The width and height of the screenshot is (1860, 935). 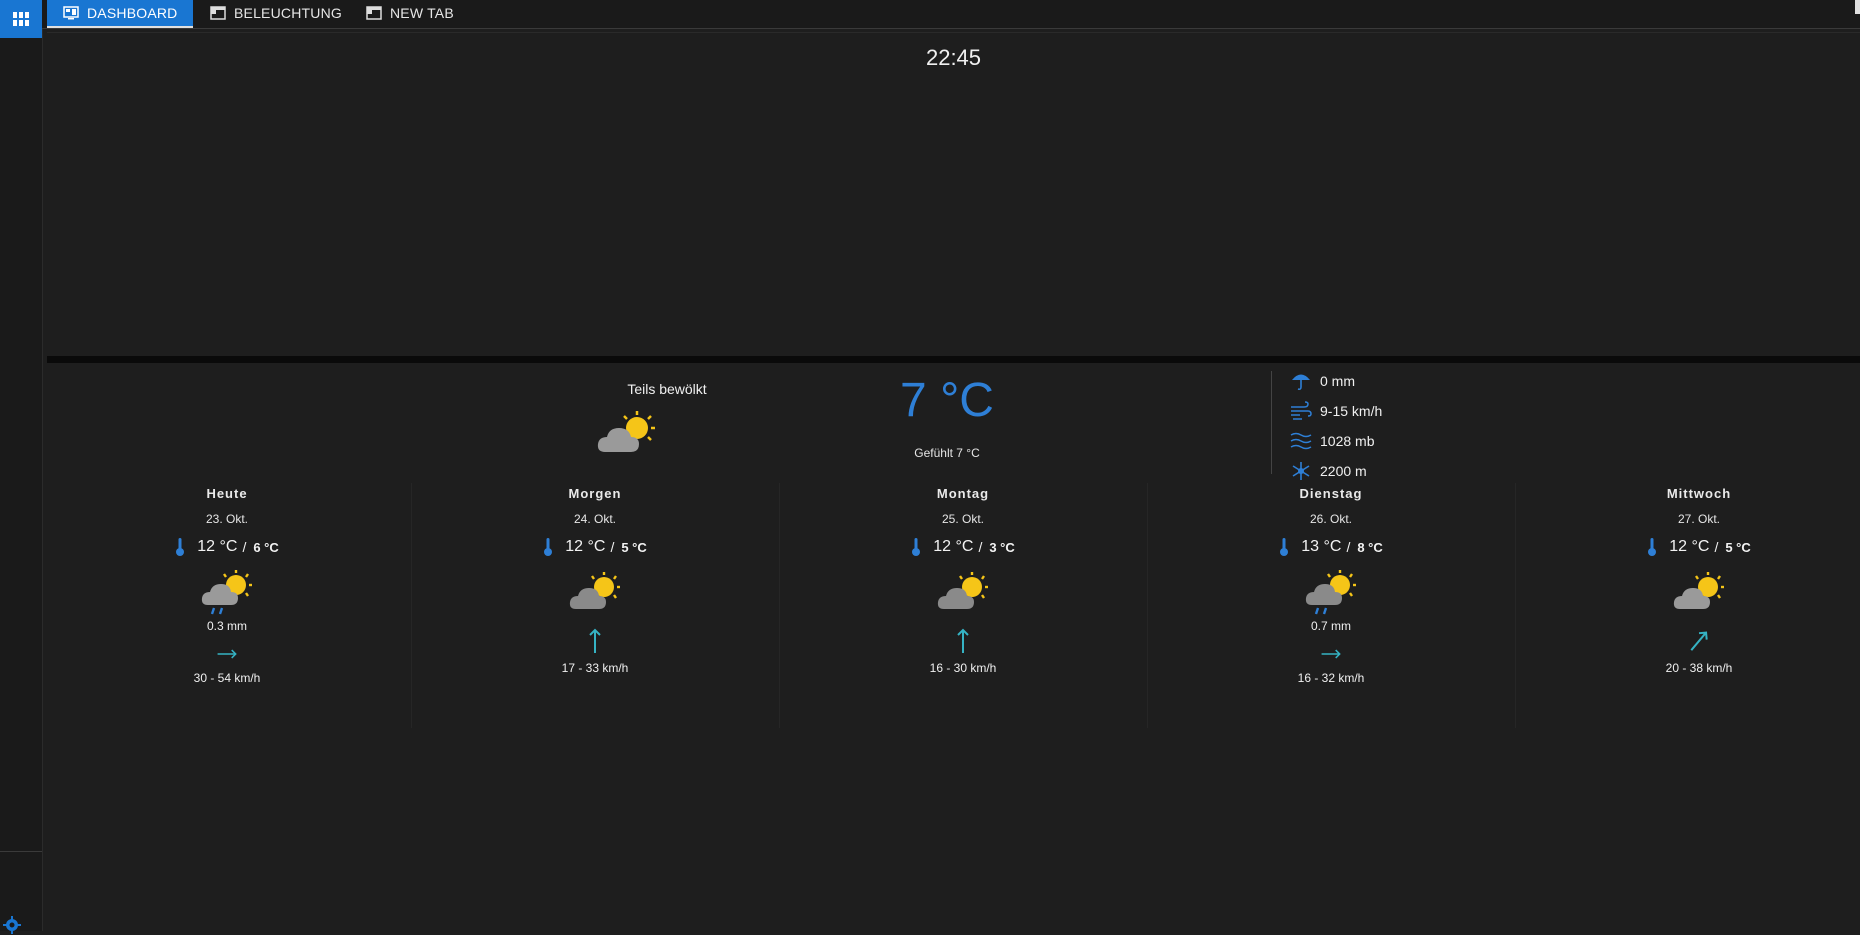 I want to click on stat-wind: 9-15 km/h, so click(x=1336, y=411).